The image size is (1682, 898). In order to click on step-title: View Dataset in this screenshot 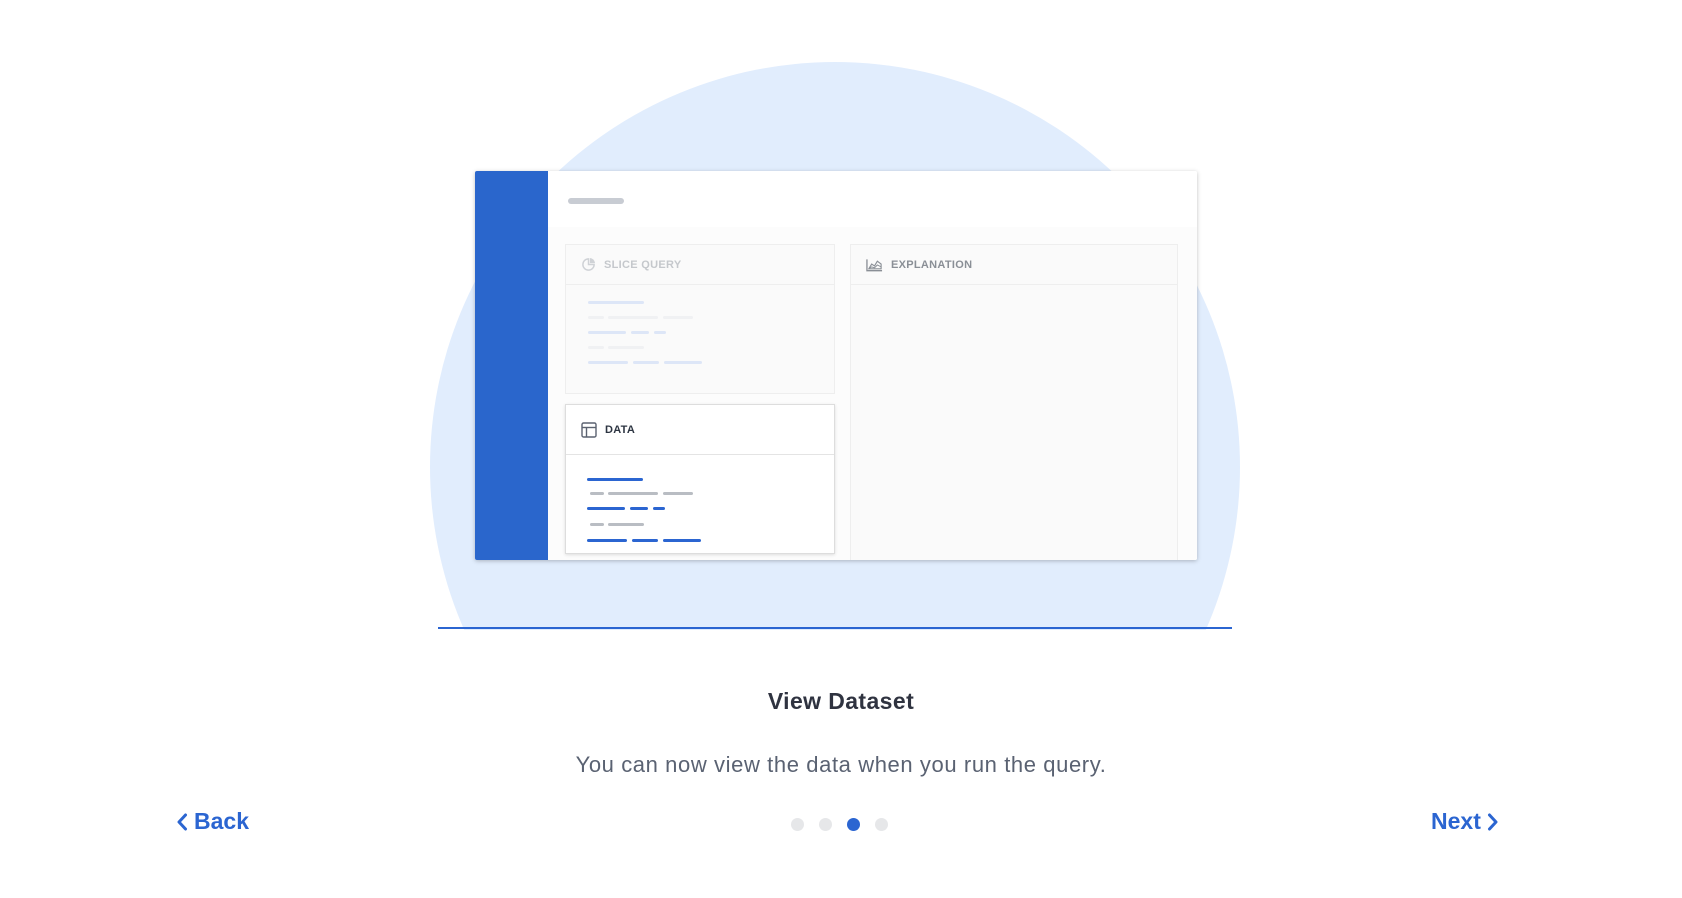, I will do `click(841, 701)`.